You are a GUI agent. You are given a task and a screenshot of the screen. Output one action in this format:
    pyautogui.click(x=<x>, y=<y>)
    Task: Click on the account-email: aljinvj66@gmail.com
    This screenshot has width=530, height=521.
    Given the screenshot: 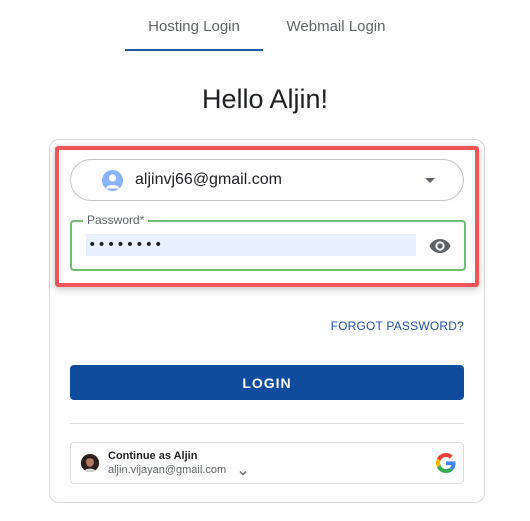 What is the action you would take?
    pyautogui.click(x=208, y=179)
    